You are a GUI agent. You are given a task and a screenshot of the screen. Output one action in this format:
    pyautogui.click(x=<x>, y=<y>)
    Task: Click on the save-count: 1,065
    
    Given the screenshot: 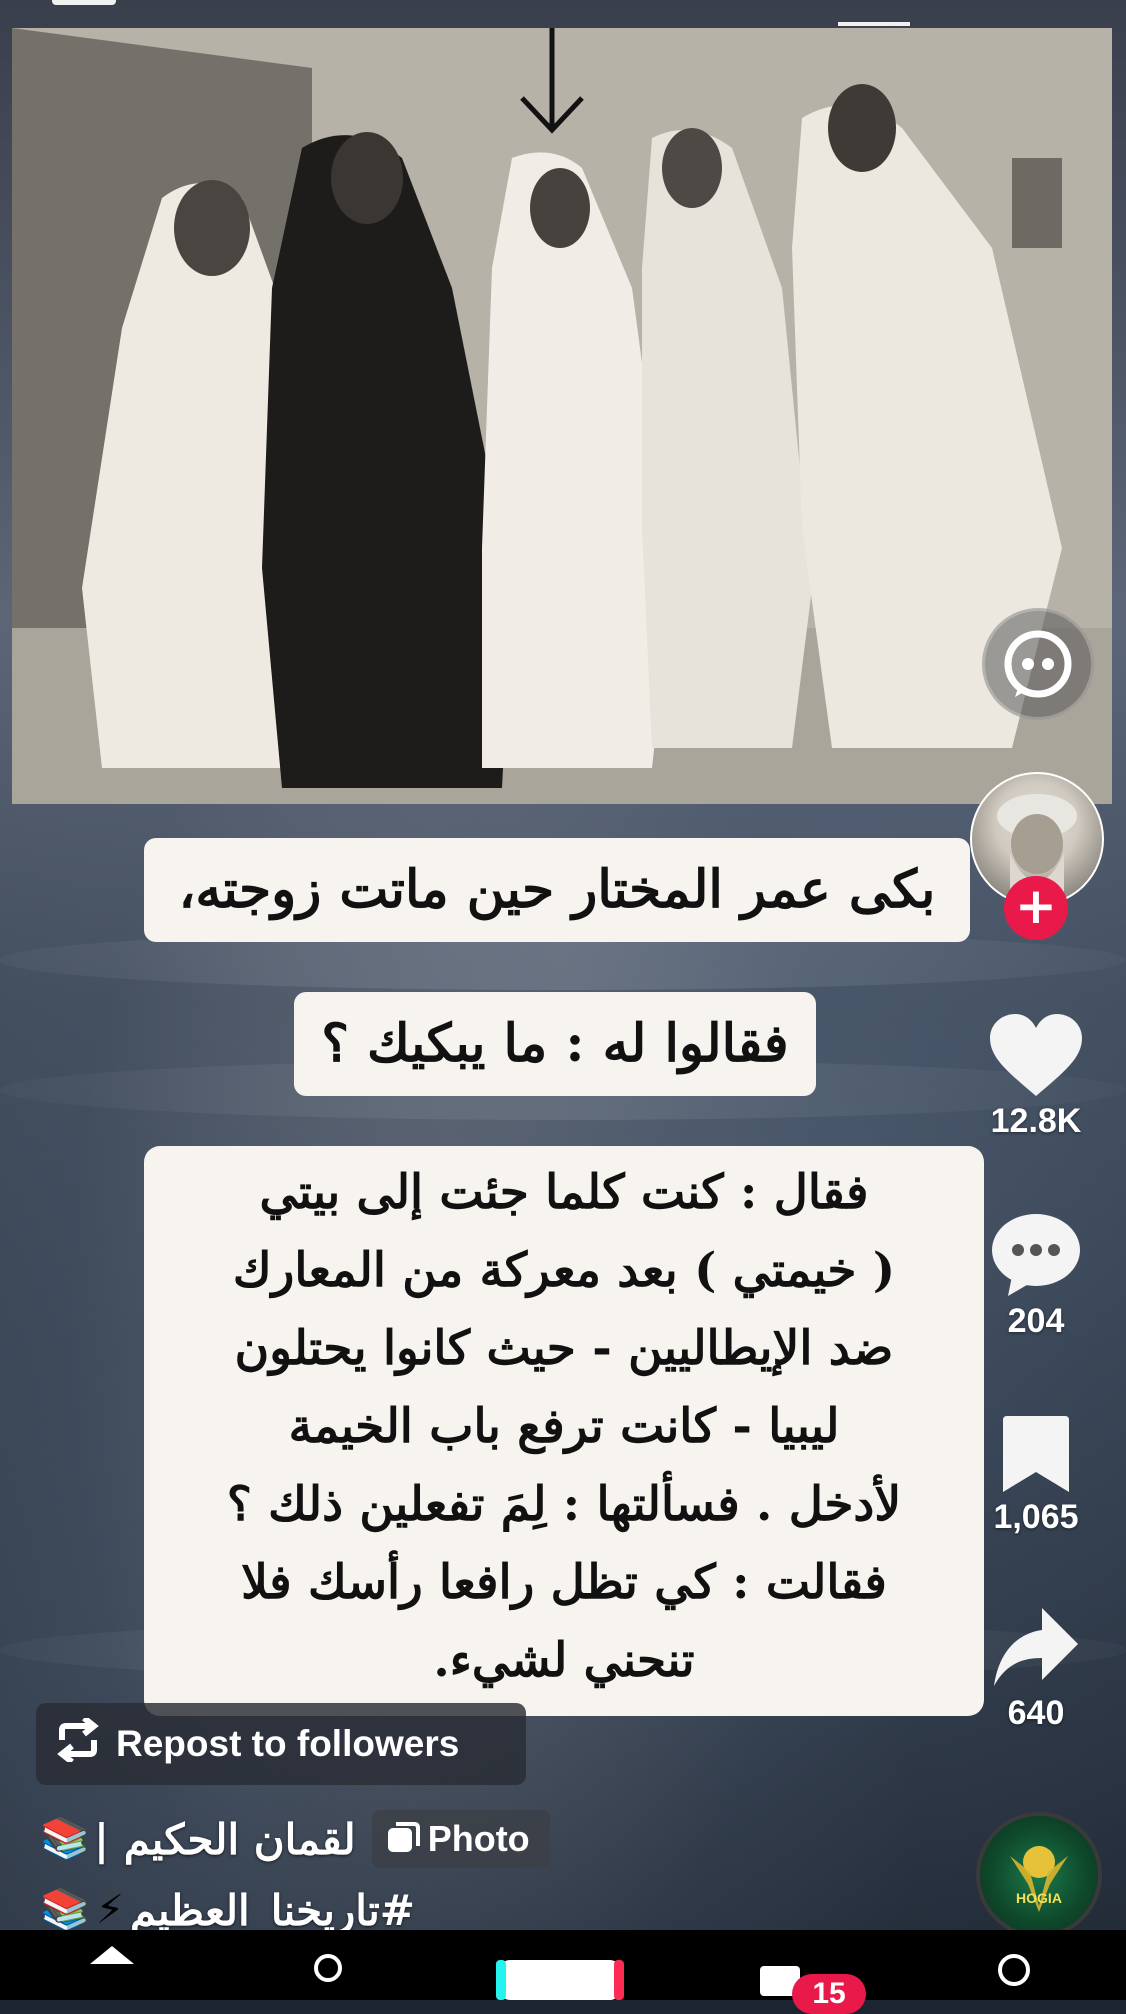 What is the action you would take?
    pyautogui.click(x=1036, y=1517)
    